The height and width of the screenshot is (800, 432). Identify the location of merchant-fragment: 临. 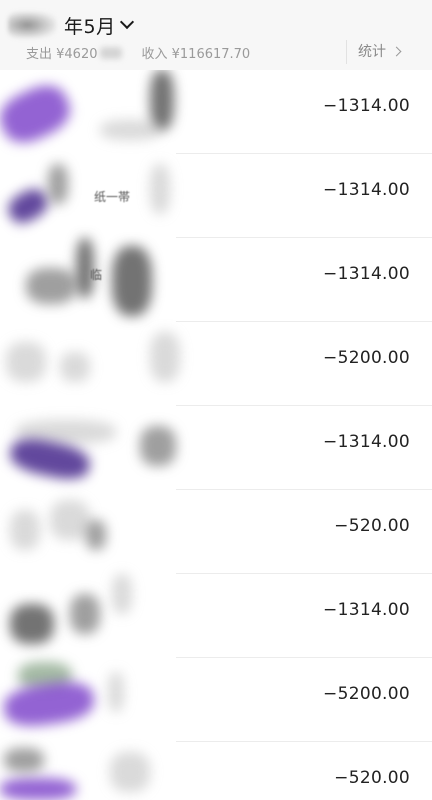
(96, 275).